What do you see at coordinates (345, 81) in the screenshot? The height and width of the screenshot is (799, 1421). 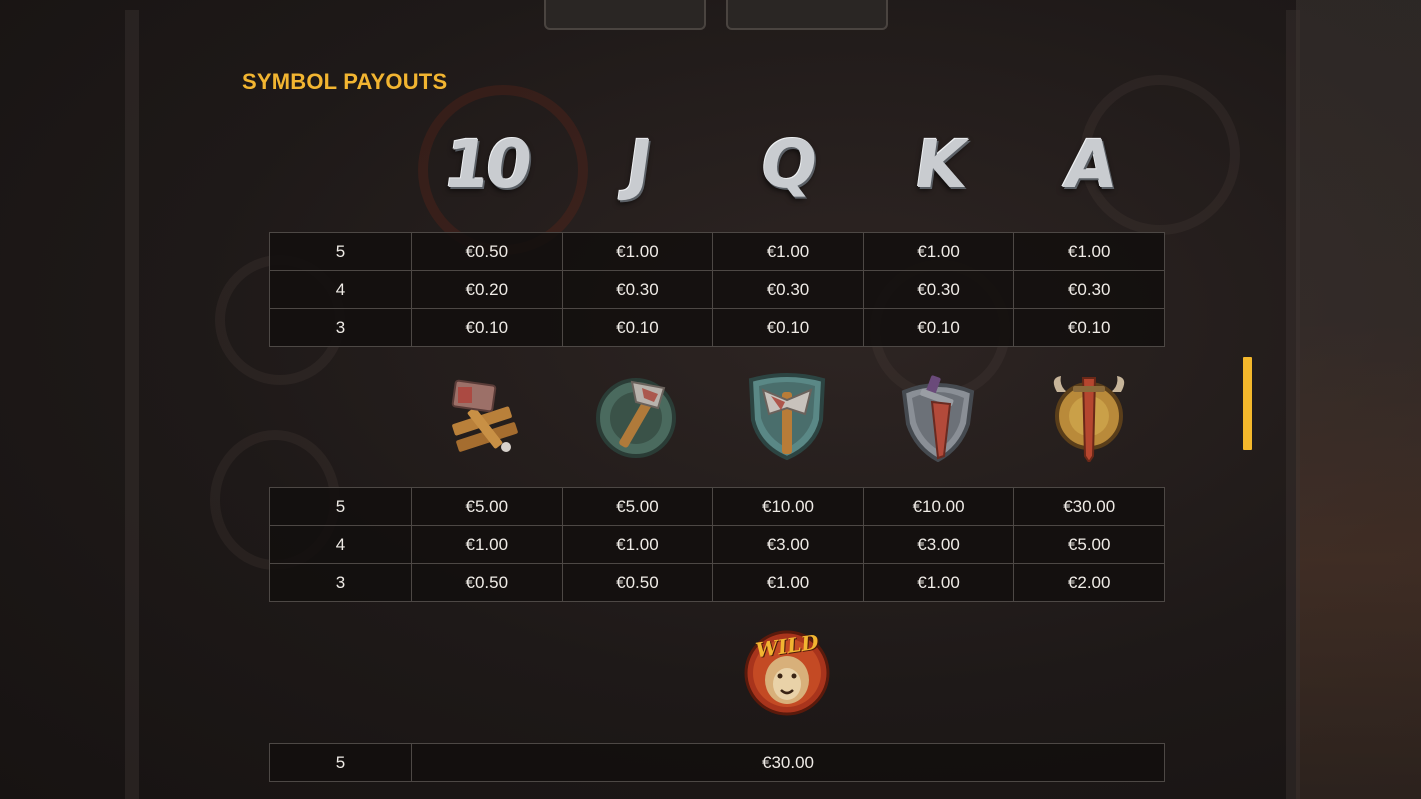 I see `page-title: SYMBOL PAYOUTS` at bounding box center [345, 81].